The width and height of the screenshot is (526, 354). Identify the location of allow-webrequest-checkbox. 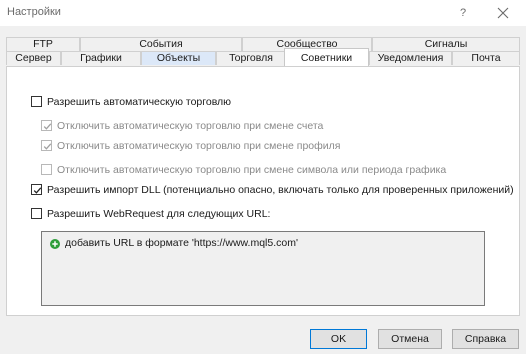
(36, 213).